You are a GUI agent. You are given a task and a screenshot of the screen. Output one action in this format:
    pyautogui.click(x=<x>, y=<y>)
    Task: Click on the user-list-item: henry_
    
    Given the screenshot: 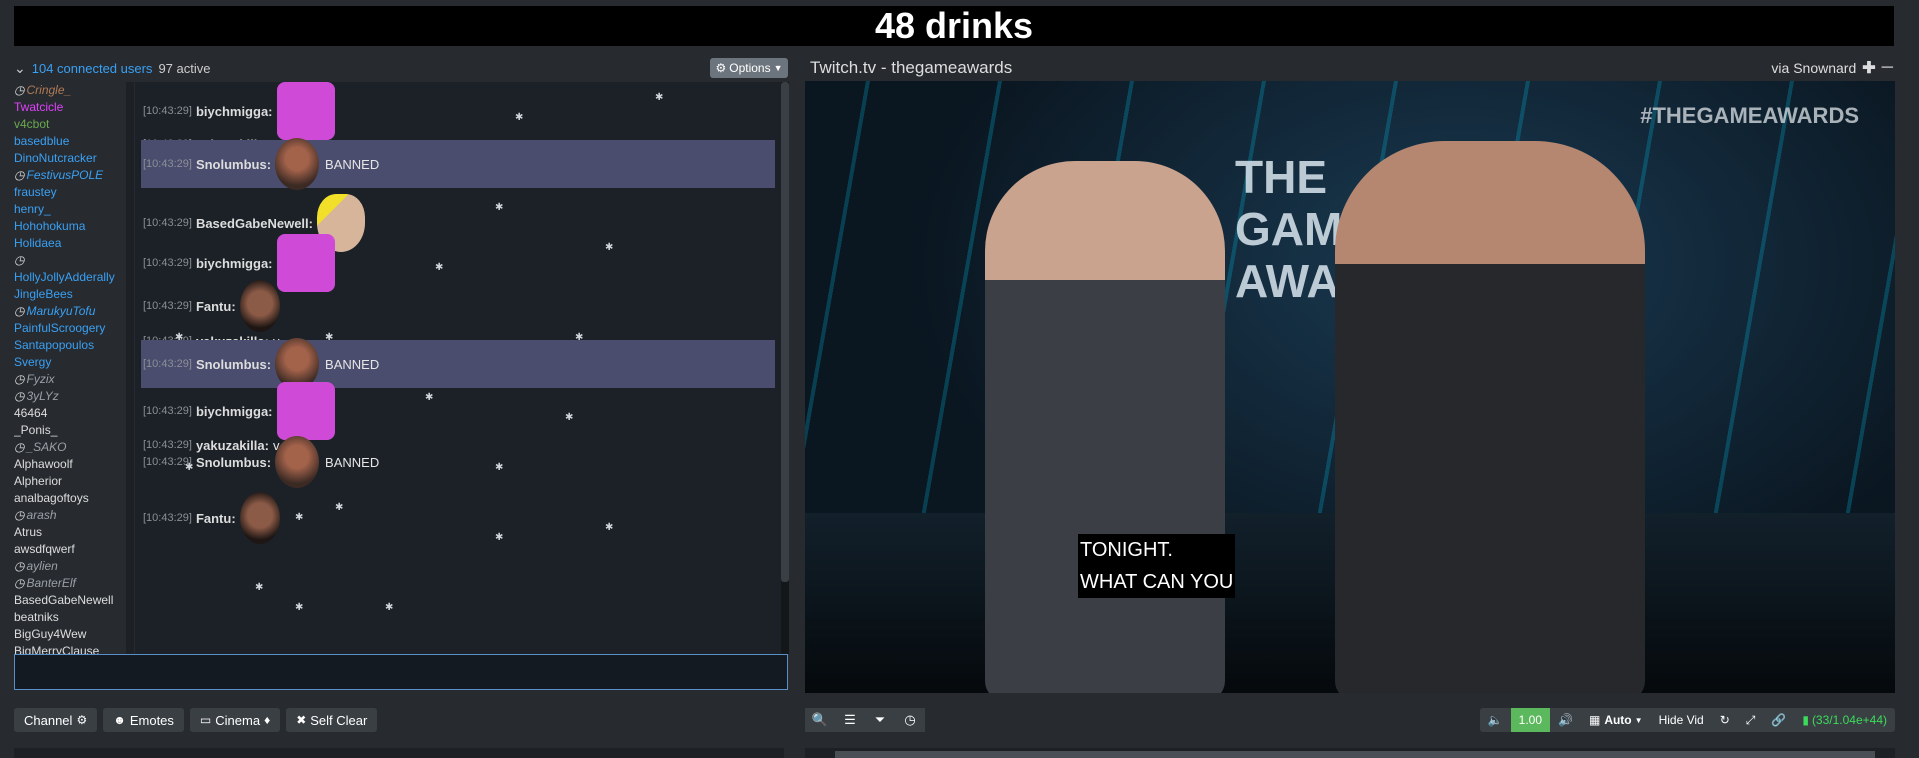 What is the action you would take?
    pyautogui.click(x=70, y=209)
    